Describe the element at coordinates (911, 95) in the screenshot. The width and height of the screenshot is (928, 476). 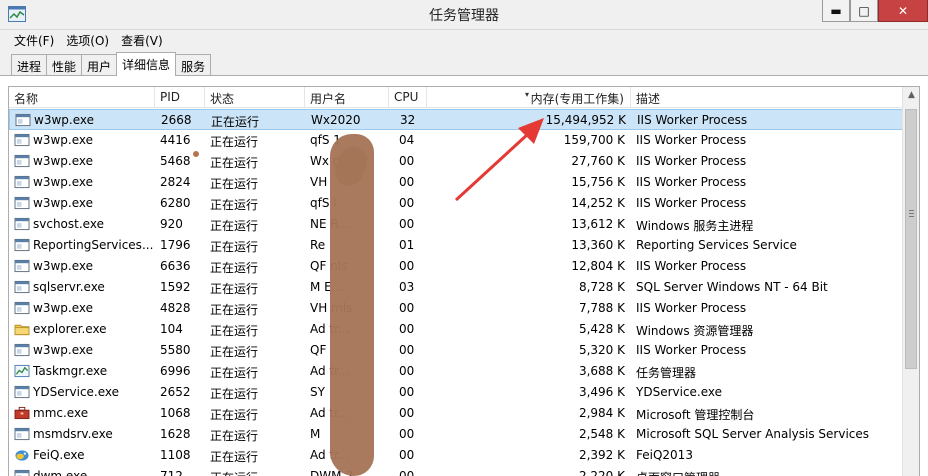
I see `scroll-up-icon: ▲` at that location.